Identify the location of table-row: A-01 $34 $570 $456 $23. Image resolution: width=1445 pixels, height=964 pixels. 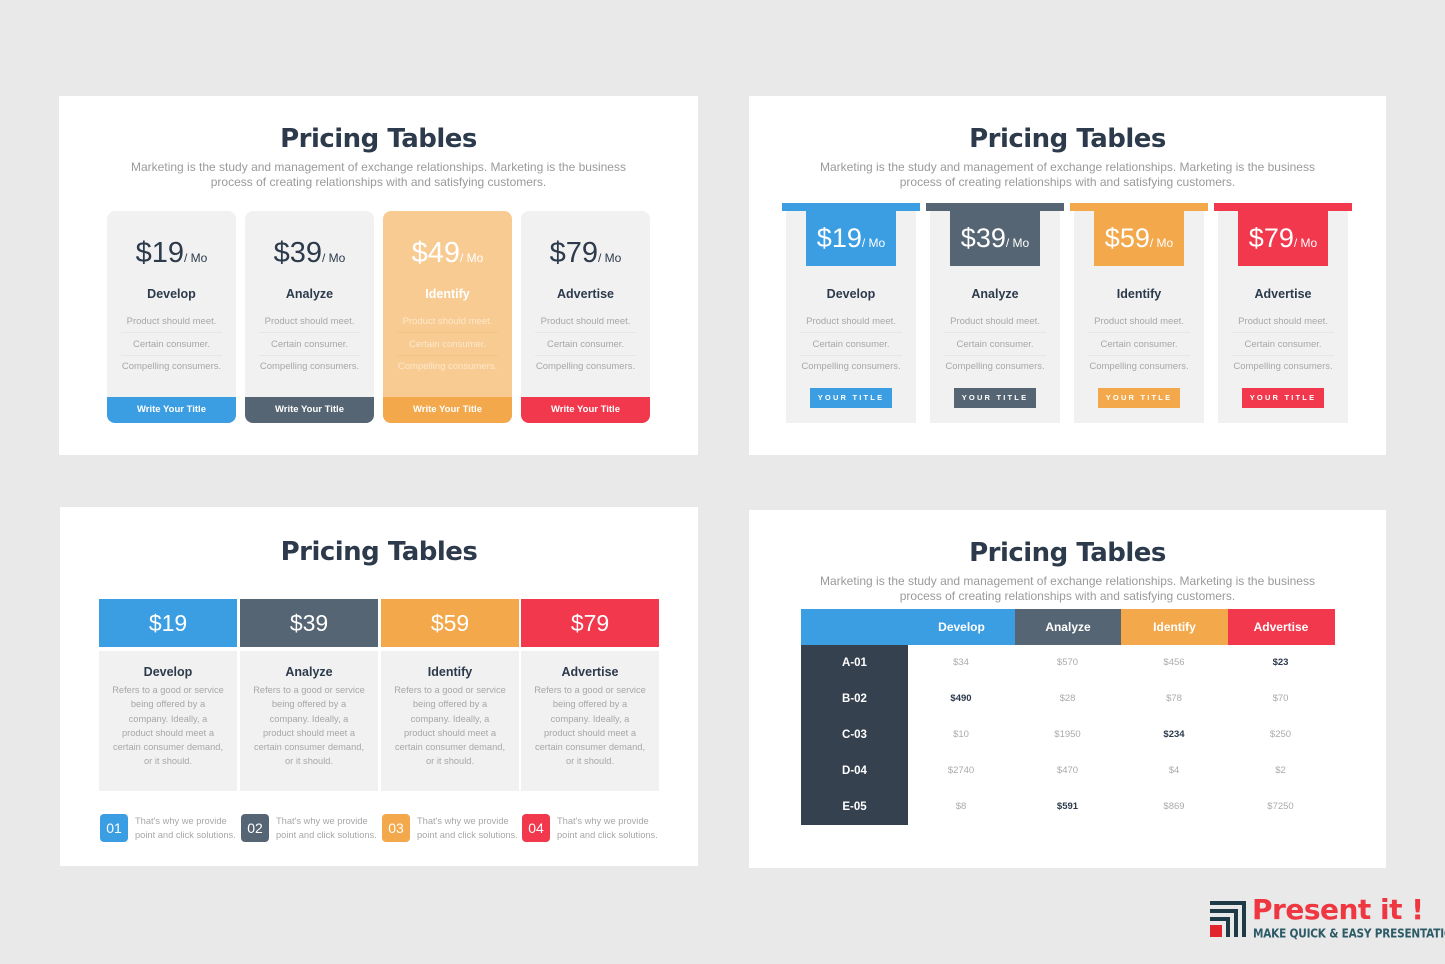
(1067, 663).